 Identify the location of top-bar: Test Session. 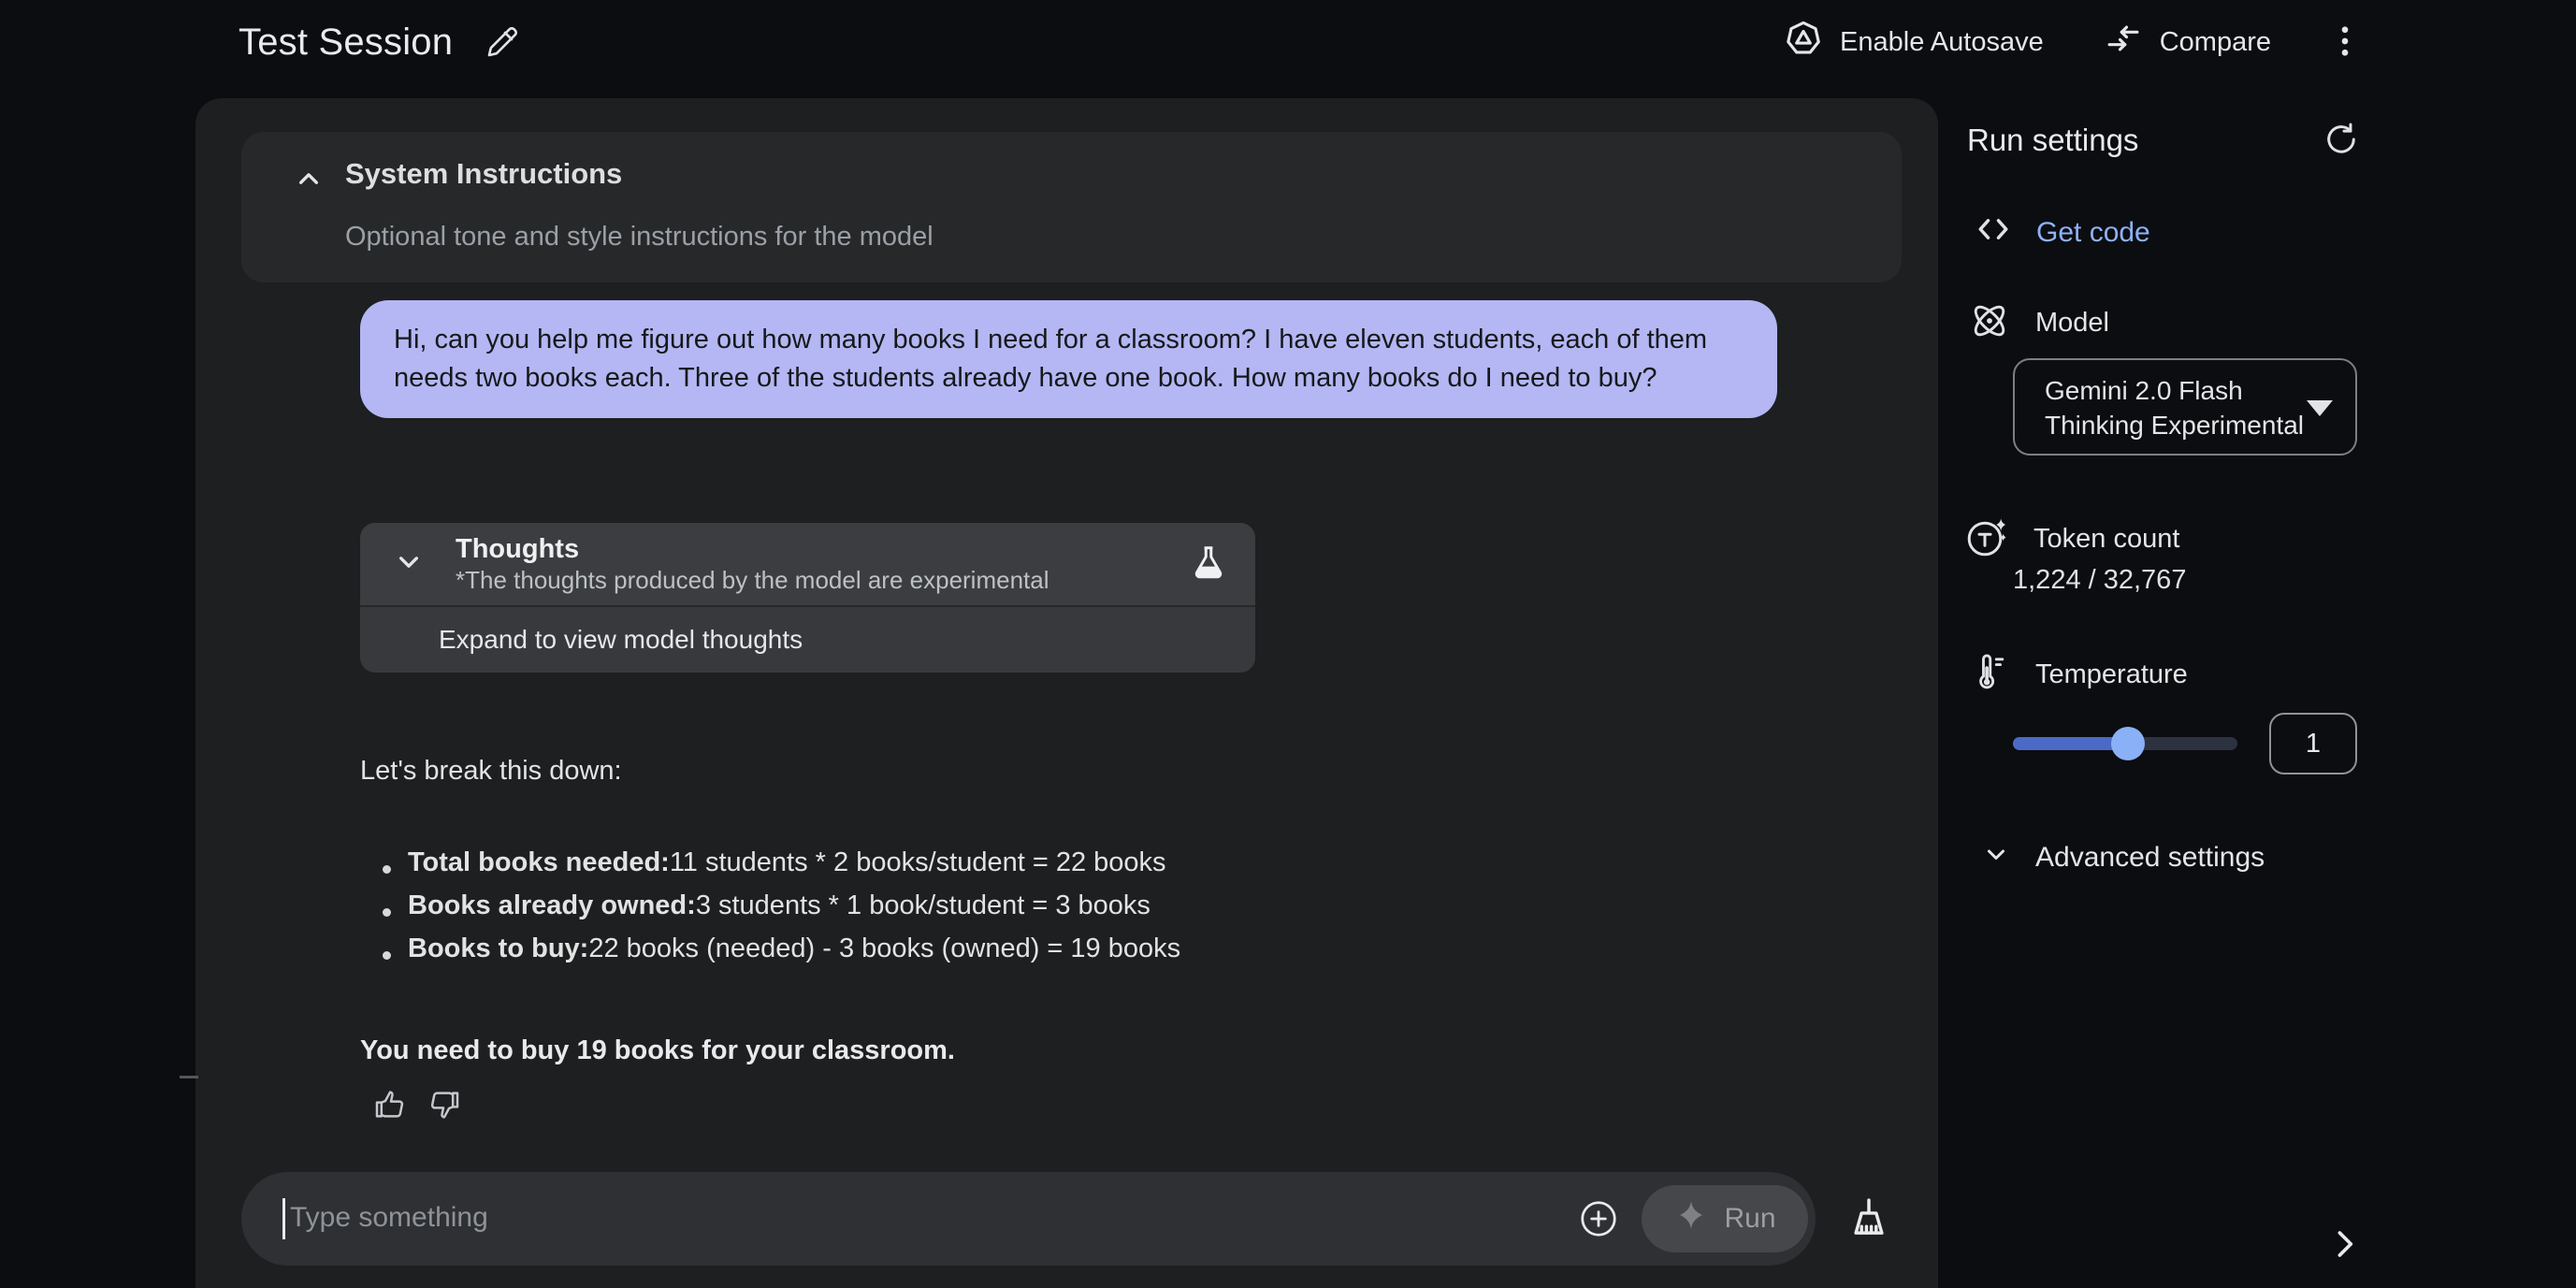
(380, 42).